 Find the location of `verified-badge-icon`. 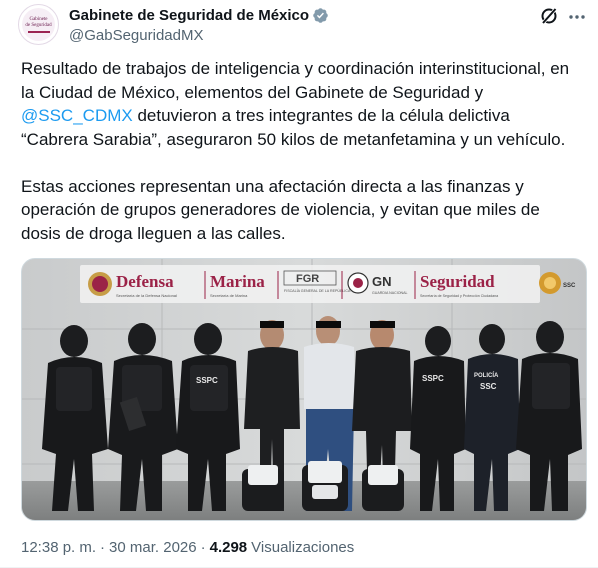

verified-badge-icon is located at coordinates (320, 15).